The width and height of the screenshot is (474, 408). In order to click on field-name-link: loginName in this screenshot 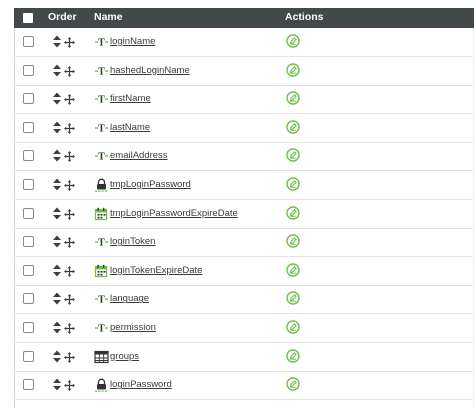, I will do `click(132, 41)`.